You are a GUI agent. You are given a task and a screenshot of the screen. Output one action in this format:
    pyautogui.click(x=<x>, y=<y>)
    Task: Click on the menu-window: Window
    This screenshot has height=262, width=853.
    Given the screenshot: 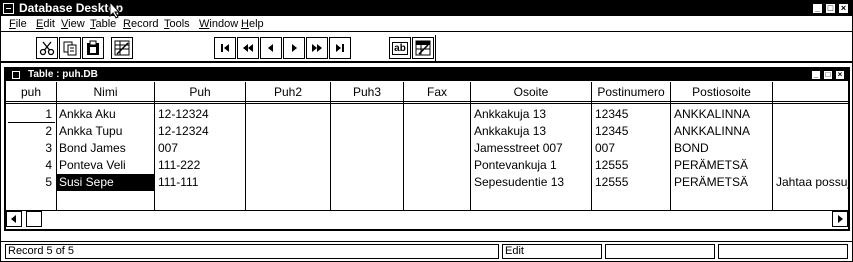 What is the action you would take?
    pyautogui.click(x=218, y=24)
    